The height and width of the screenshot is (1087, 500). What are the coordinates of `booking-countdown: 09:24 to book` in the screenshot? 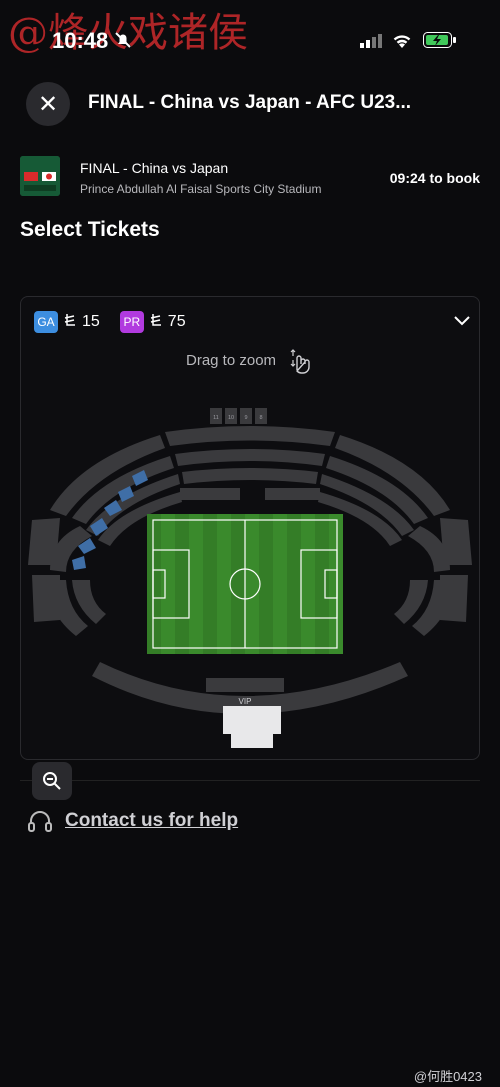 It's located at (434, 178).